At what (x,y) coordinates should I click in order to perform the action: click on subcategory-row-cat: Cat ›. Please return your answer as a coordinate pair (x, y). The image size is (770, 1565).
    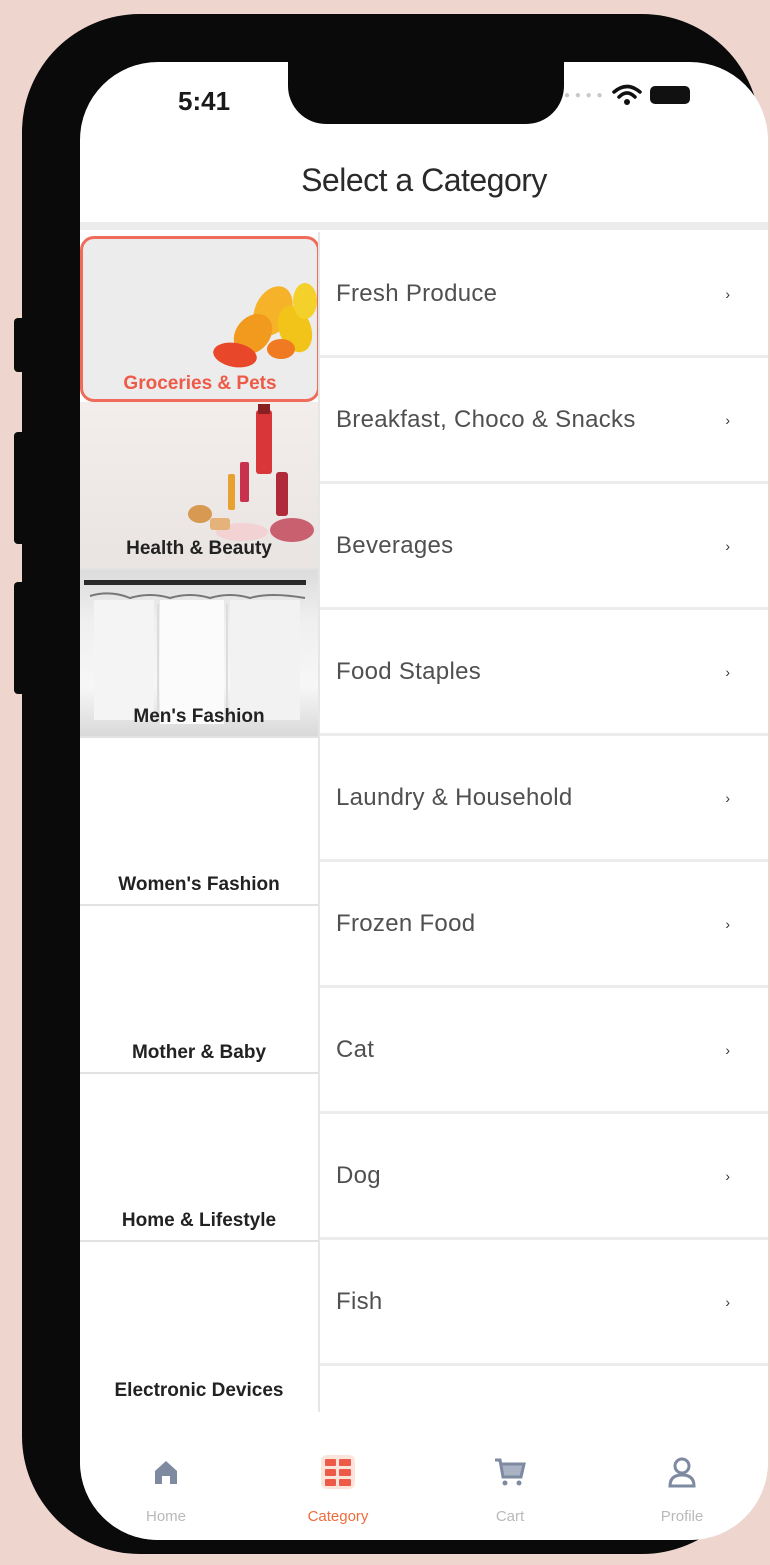
    Looking at the image, I should click on (544, 1051).